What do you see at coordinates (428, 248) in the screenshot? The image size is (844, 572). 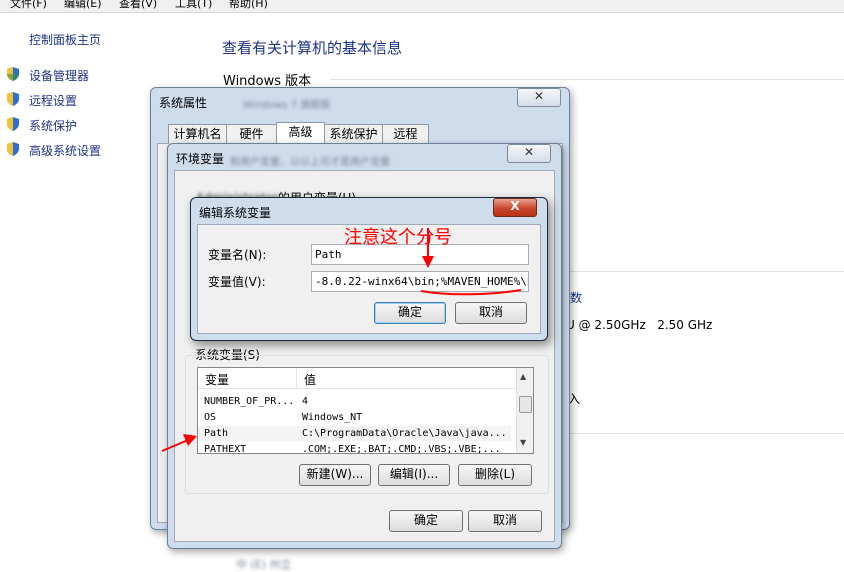 I see `annotation-arrow-down-icon` at bounding box center [428, 248].